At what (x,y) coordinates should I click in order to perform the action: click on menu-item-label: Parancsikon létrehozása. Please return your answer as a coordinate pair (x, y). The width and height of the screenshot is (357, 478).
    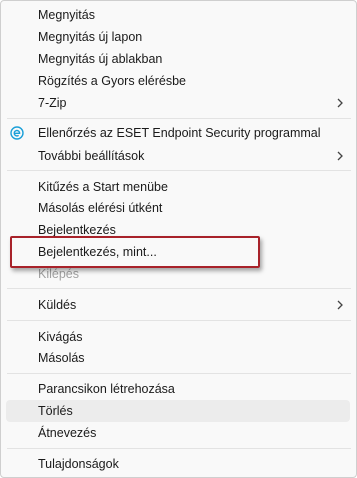
    Looking at the image, I should click on (106, 389).